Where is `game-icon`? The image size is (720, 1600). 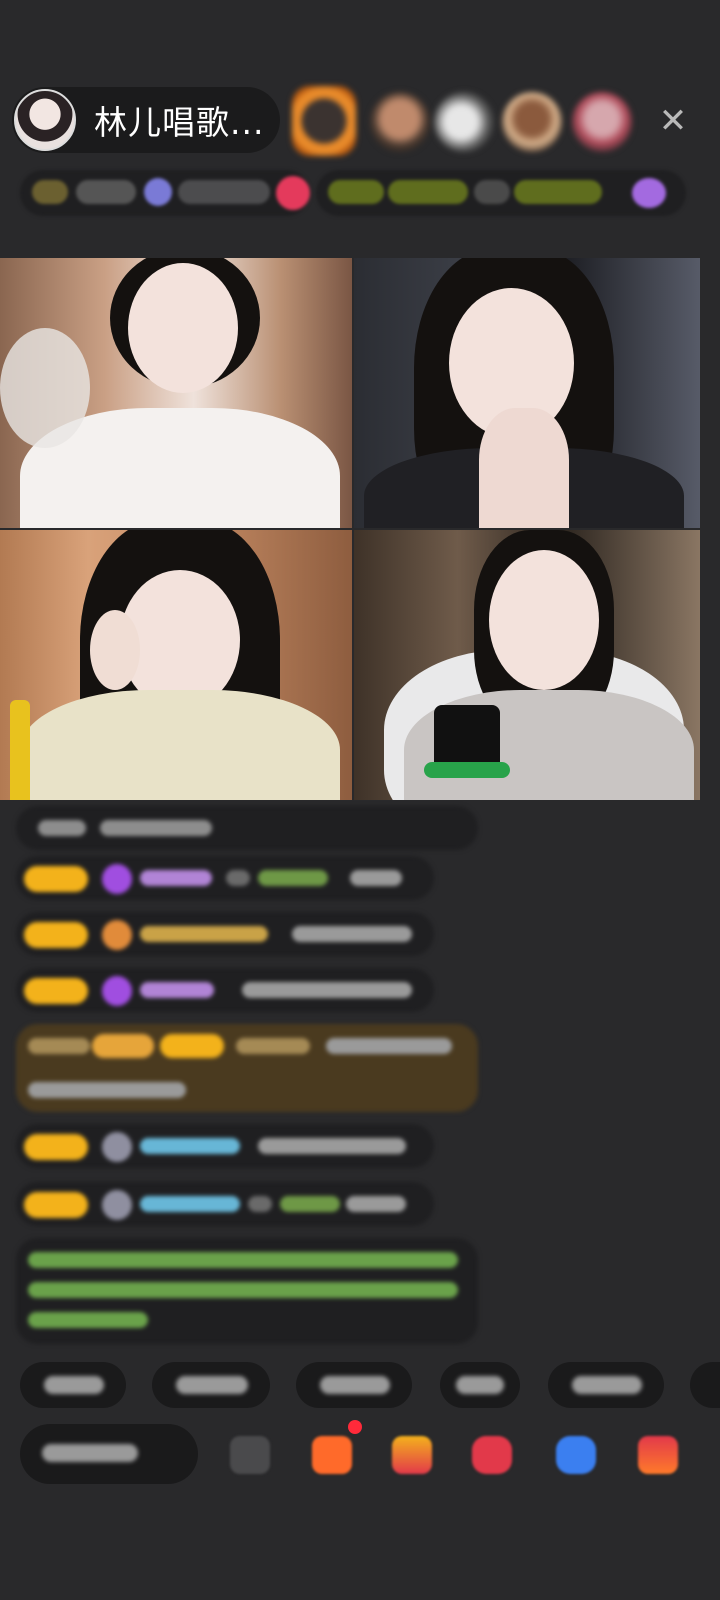 game-icon is located at coordinates (576, 1455).